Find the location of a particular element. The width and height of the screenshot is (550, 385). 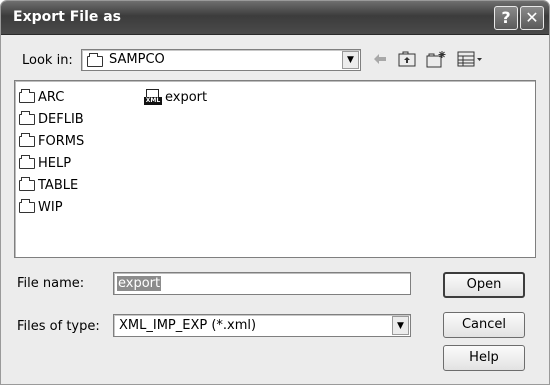

close-button: ✕ is located at coordinates (532, 18).